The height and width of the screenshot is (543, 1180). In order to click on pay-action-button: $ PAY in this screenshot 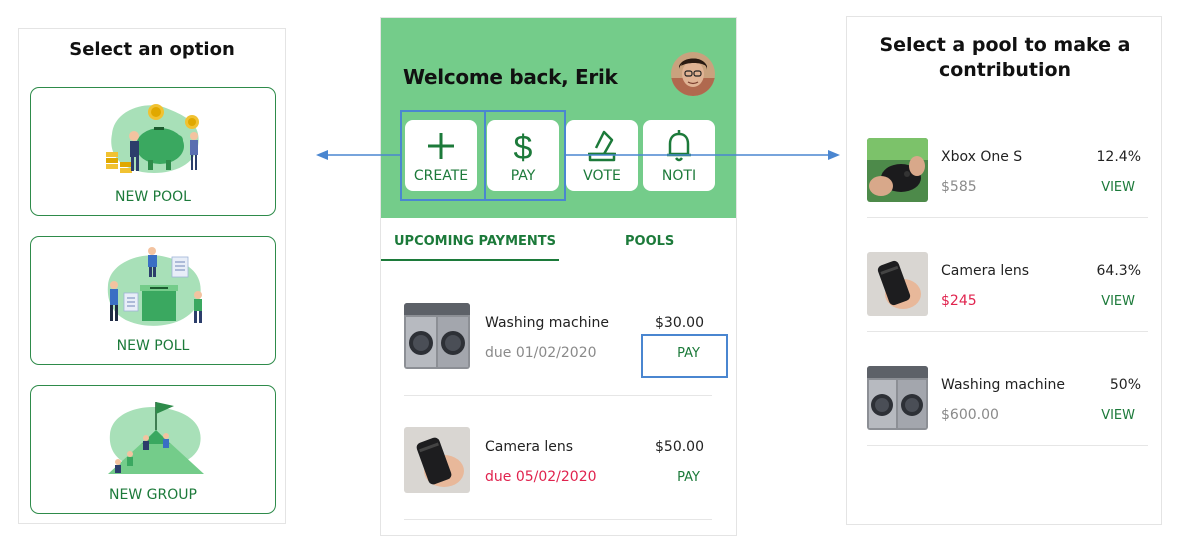, I will do `click(523, 155)`.